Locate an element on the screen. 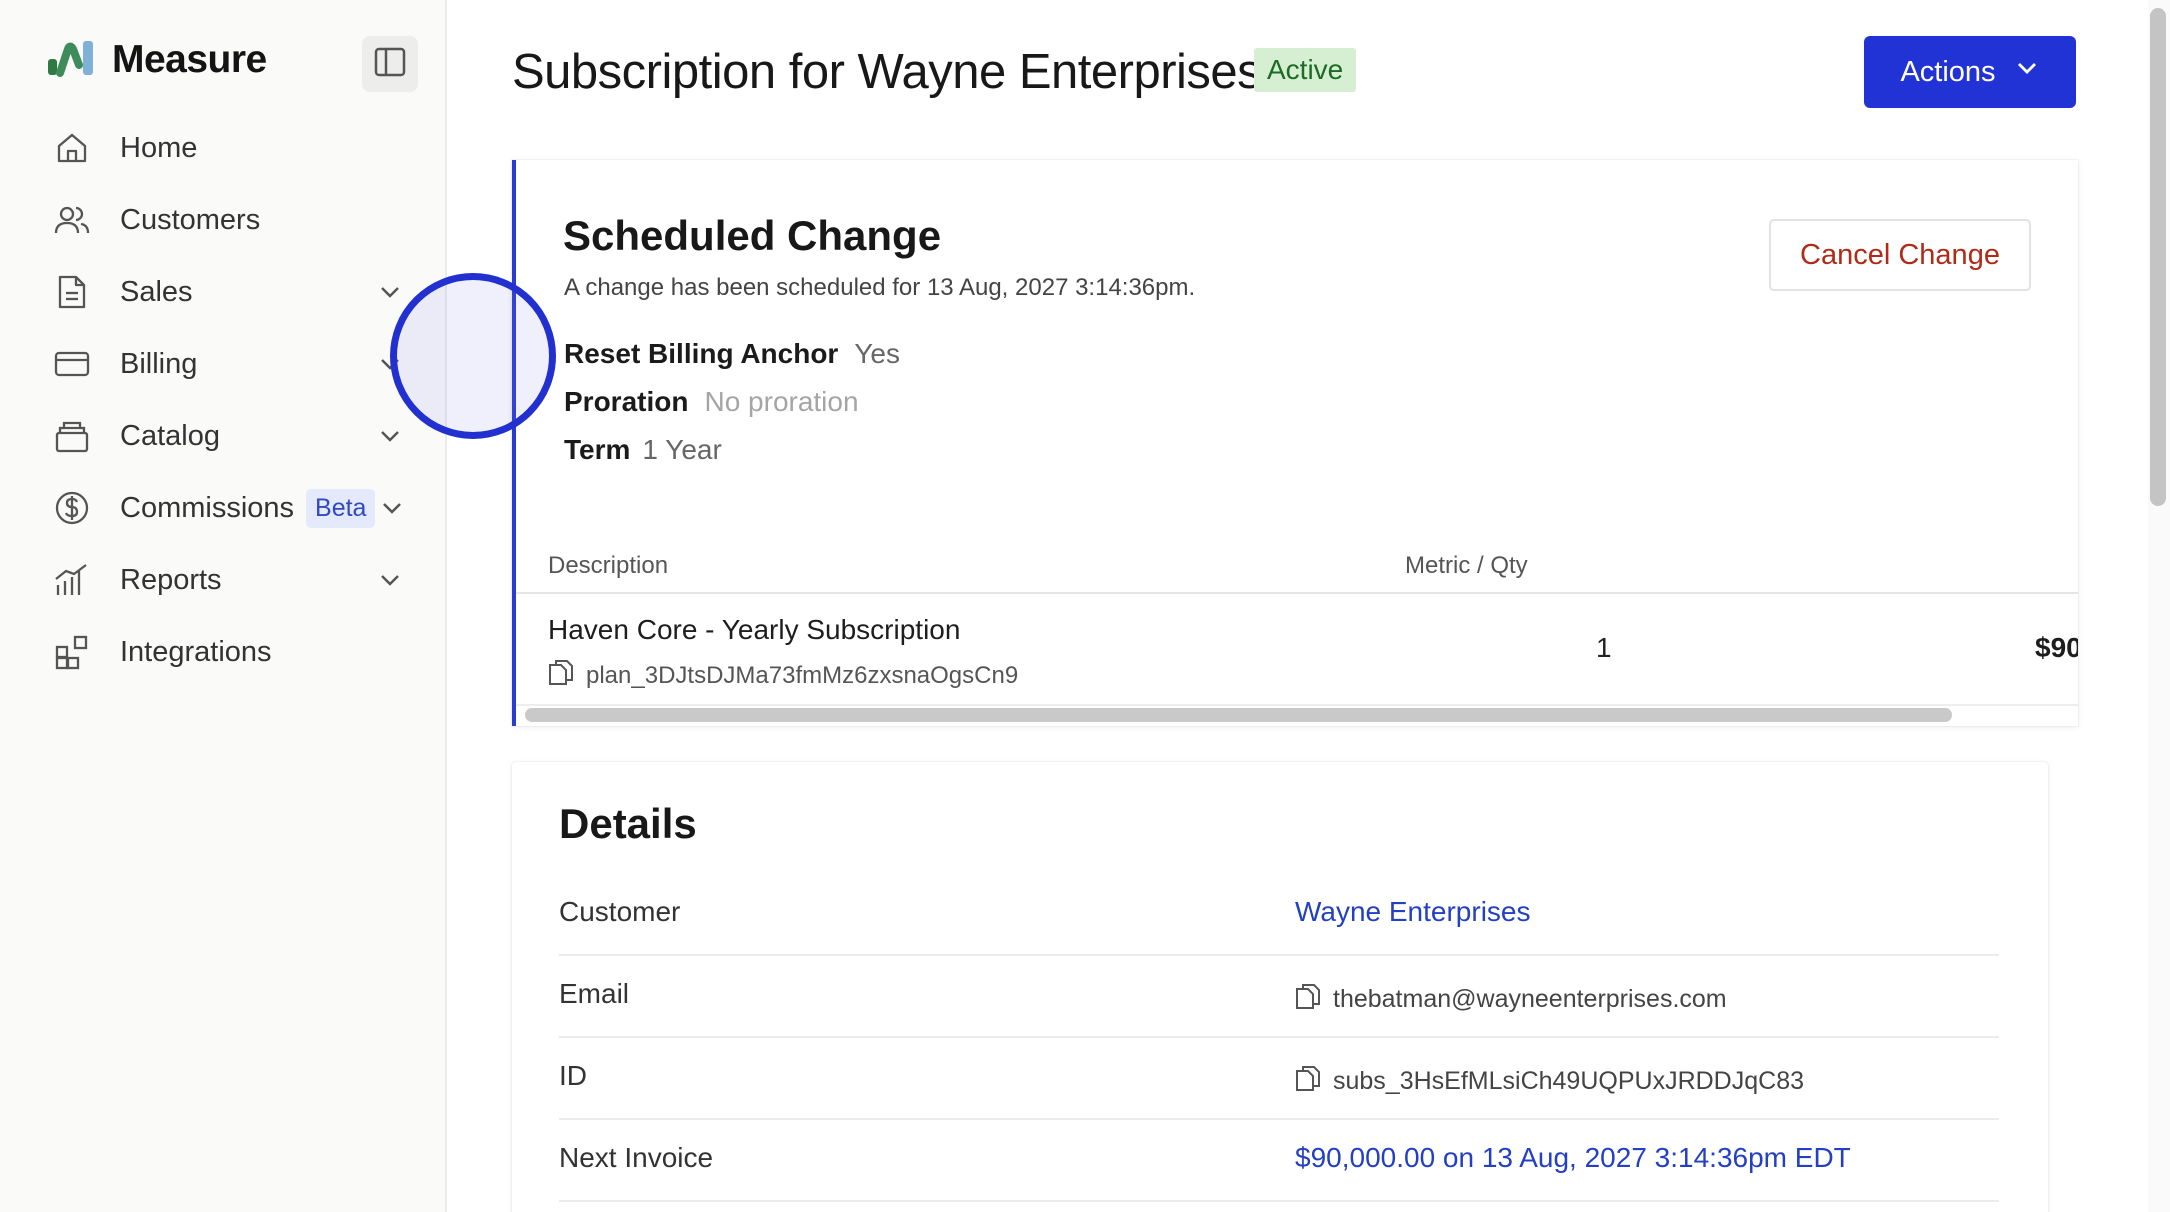 Image resolution: width=2170 pixels, height=1212 pixels. measure-logo-icon is located at coordinates (71, 60).